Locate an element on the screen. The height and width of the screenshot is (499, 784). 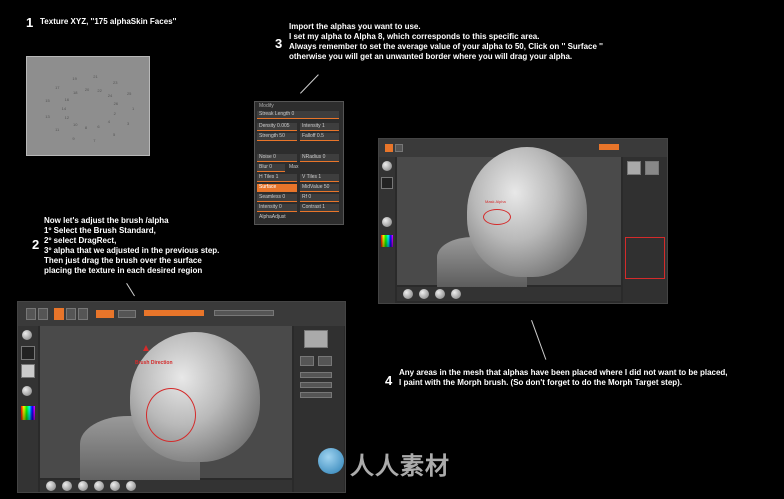
top-toolbar is located at coordinates (181, 314).